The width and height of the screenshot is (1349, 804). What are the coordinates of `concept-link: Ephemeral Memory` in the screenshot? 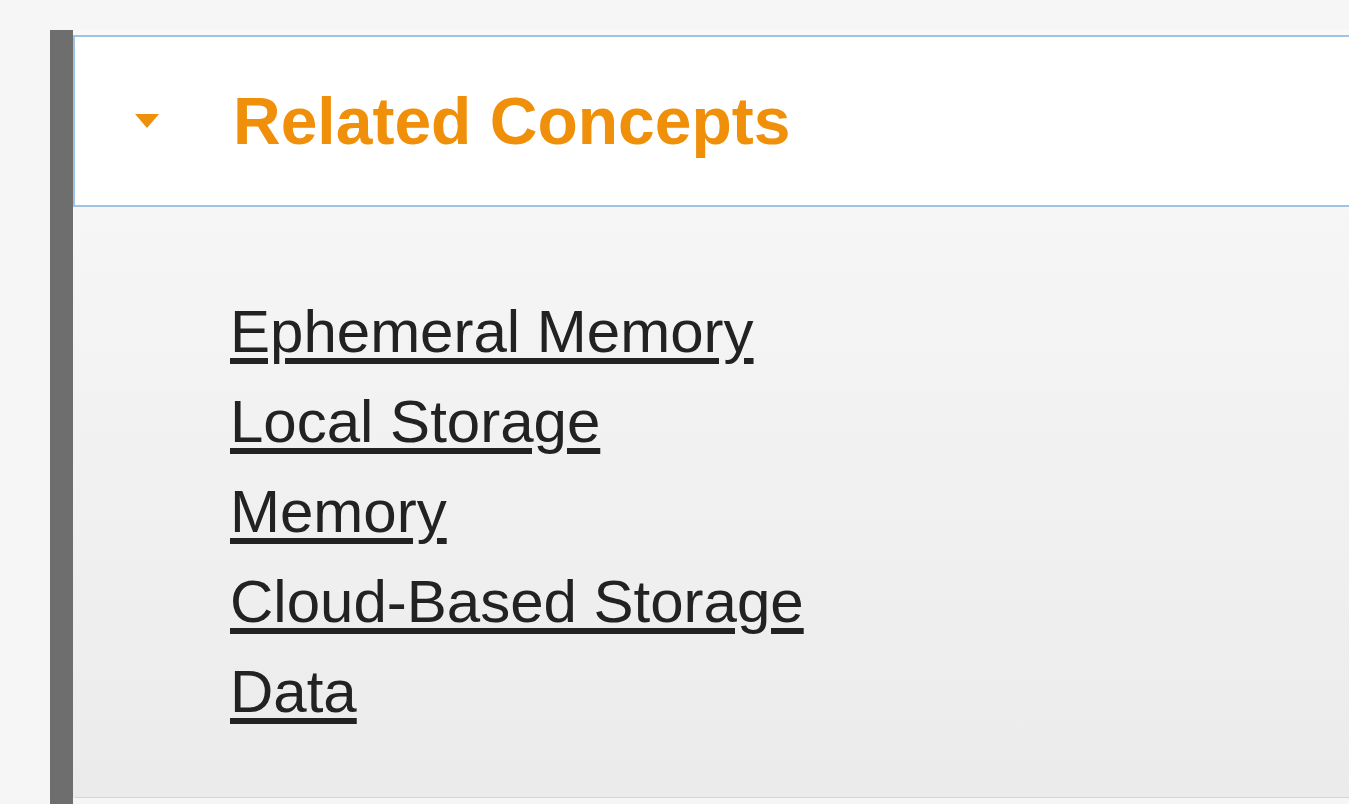 It's located at (492, 332).